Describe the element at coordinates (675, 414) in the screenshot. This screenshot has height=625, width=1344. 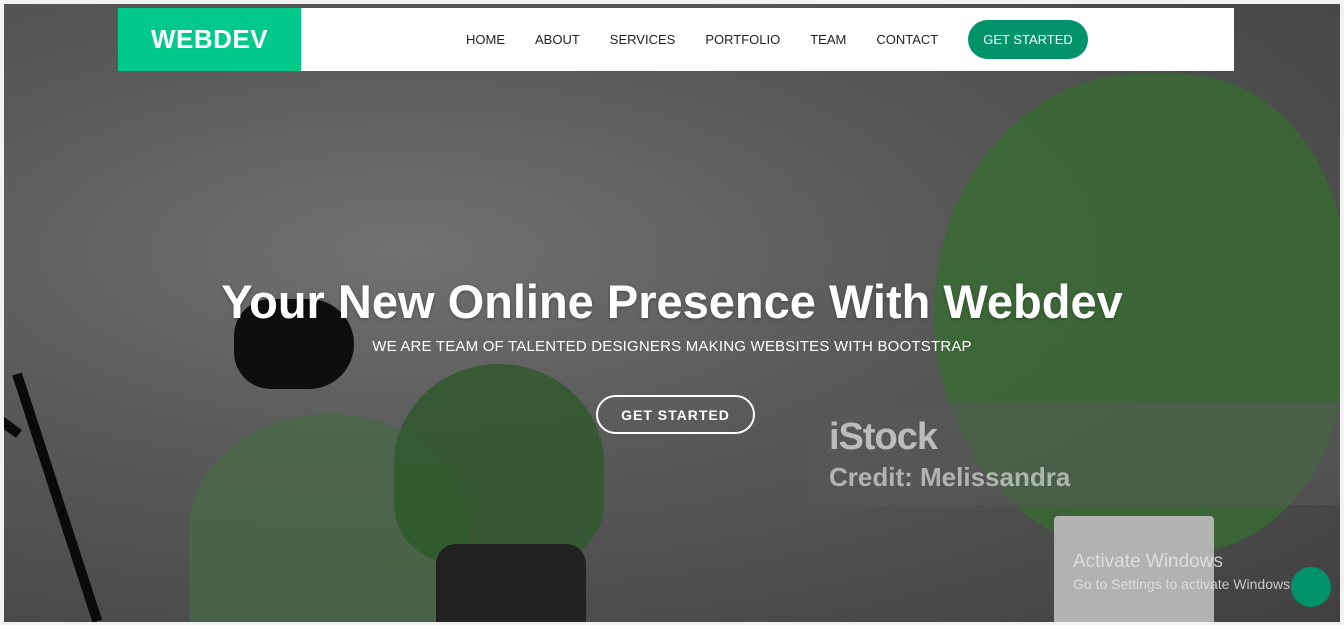
I see `hero-get-started-button: GET STARTED` at that location.